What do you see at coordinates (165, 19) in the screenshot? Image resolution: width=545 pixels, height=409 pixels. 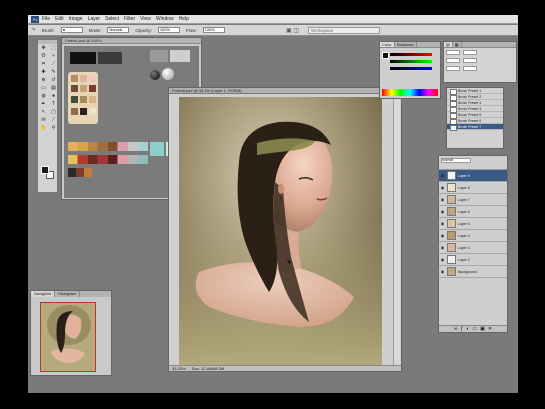 I see `menu-window: Window` at bounding box center [165, 19].